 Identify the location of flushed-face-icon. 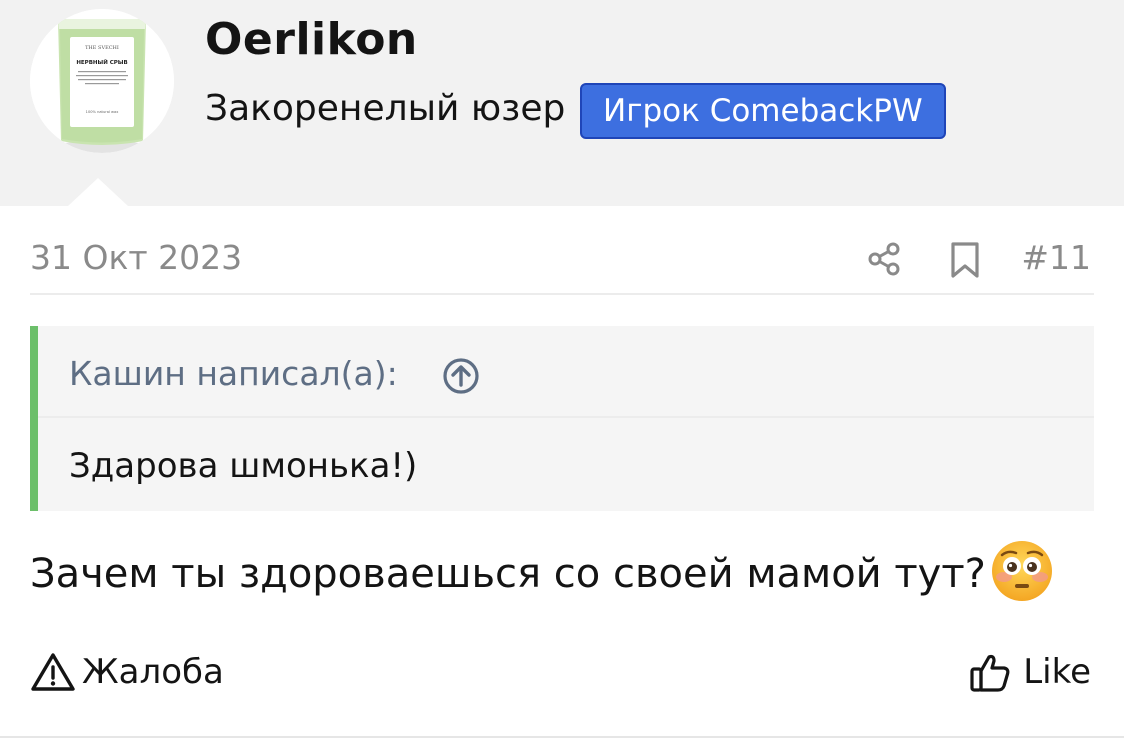
(1021, 571).